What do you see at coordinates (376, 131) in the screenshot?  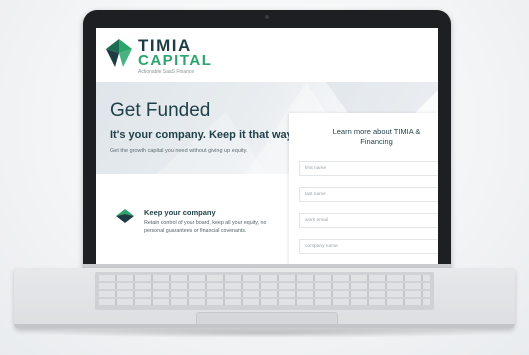 I see `form-title-line1: Learn more about TIMIA &` at bounding box center [376, 131].